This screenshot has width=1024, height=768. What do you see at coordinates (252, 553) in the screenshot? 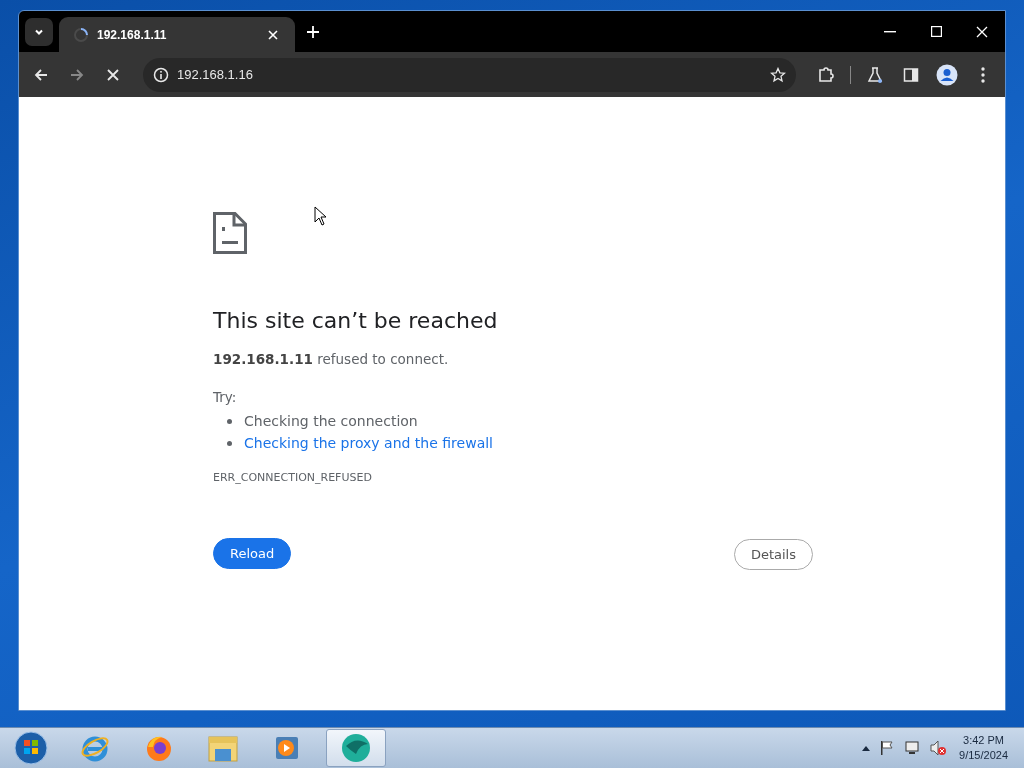
I see `reload-button: Reload` at bounding box center [252, 553].